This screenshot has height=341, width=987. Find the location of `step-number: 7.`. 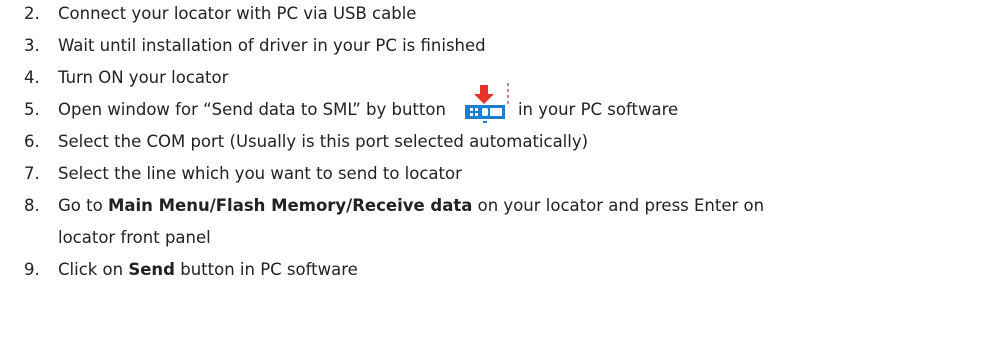

step-number: 7. is located at coordinates (32, 173).